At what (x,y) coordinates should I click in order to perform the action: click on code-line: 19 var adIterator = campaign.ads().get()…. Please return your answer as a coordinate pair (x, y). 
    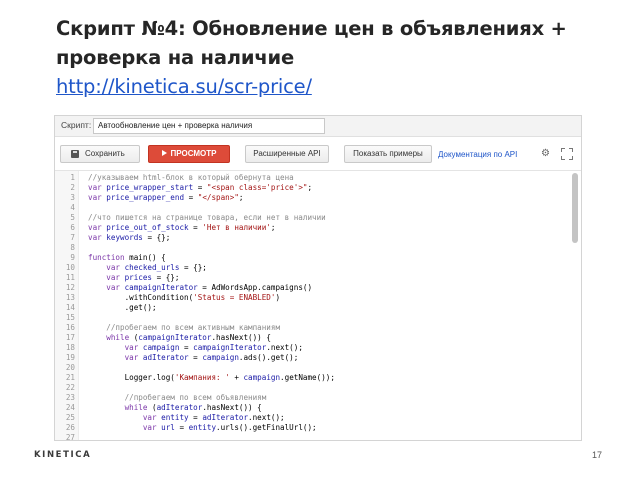
    Looking at the image, I should click on (318, 358).